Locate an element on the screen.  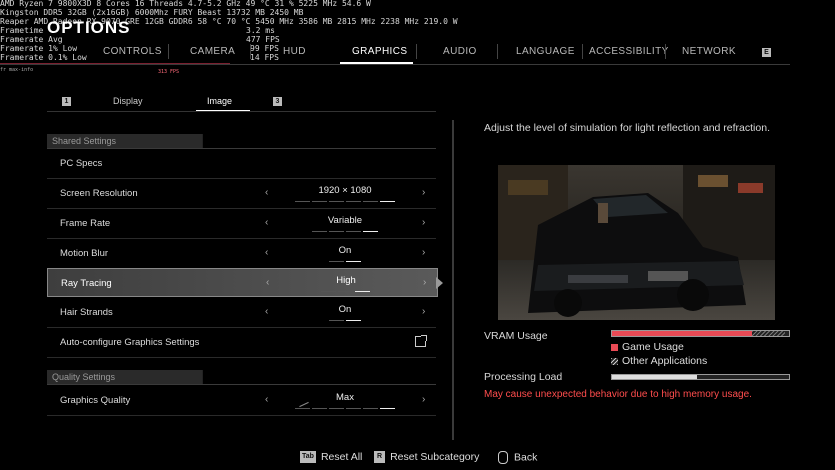
tab-audio: AUDIO is located at coordinates (460, 51).